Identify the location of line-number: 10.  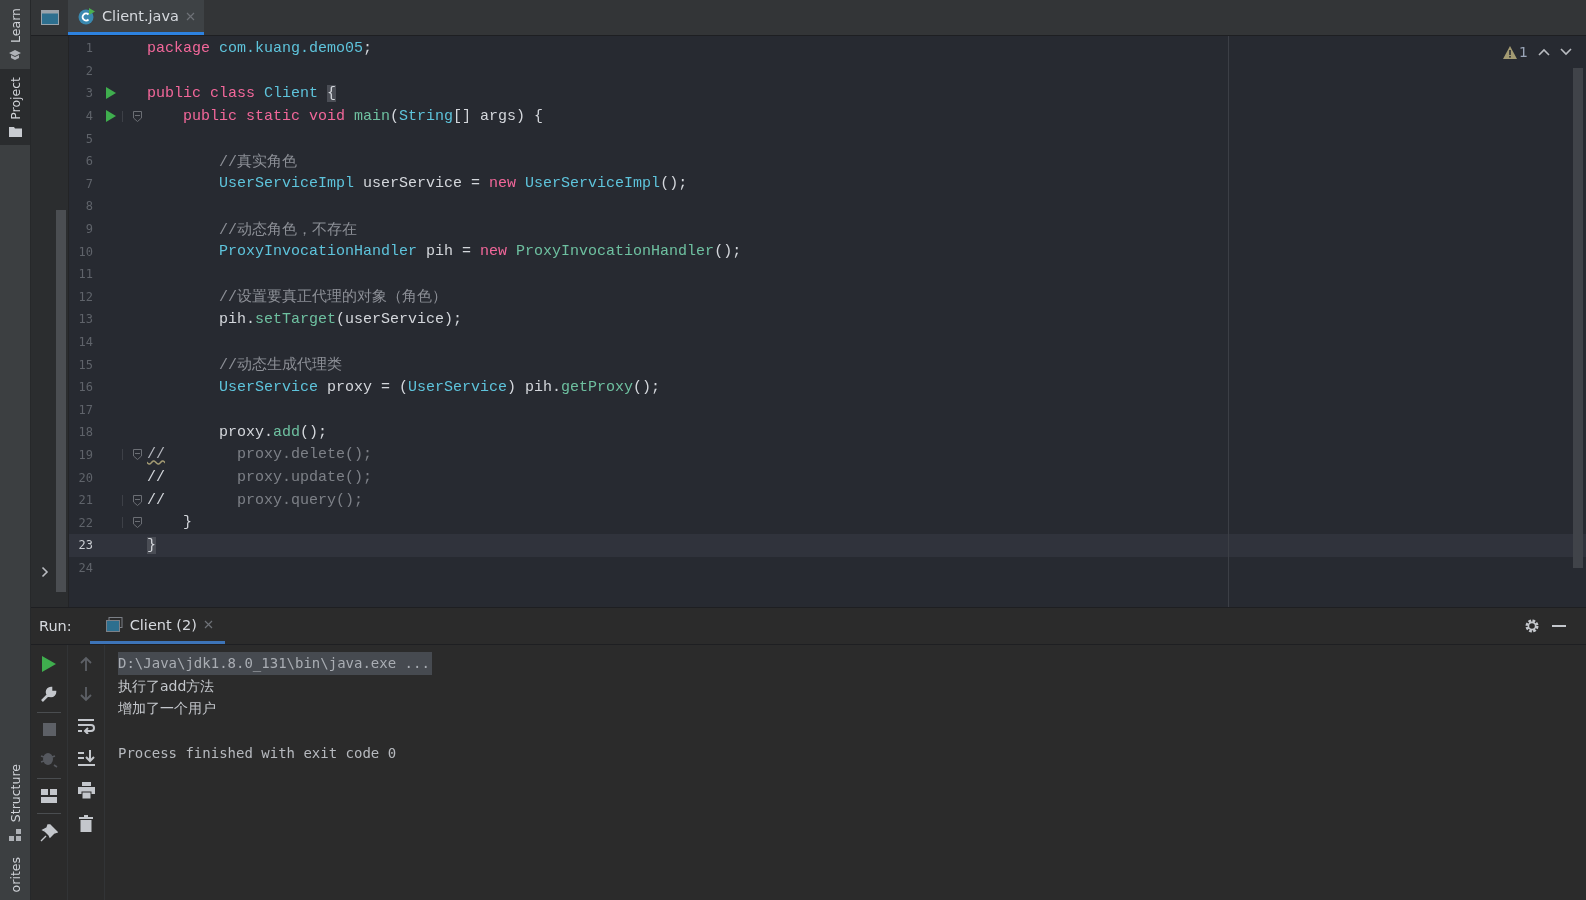
(85, 251).